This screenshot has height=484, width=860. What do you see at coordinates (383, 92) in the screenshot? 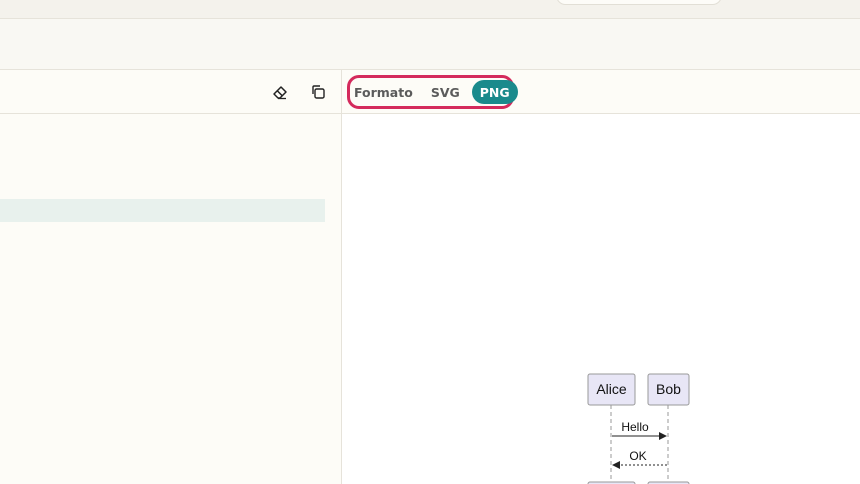
I see `format-label: Formato` at bounding box center [383, 92].